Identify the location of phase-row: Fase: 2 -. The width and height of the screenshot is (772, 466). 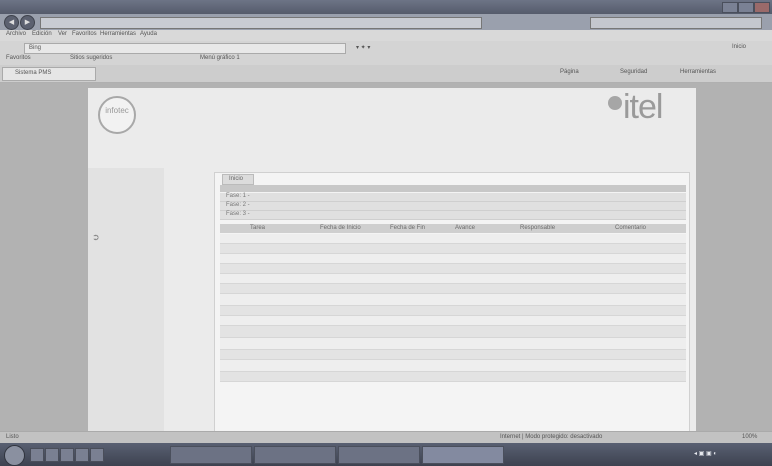
(453, 206).